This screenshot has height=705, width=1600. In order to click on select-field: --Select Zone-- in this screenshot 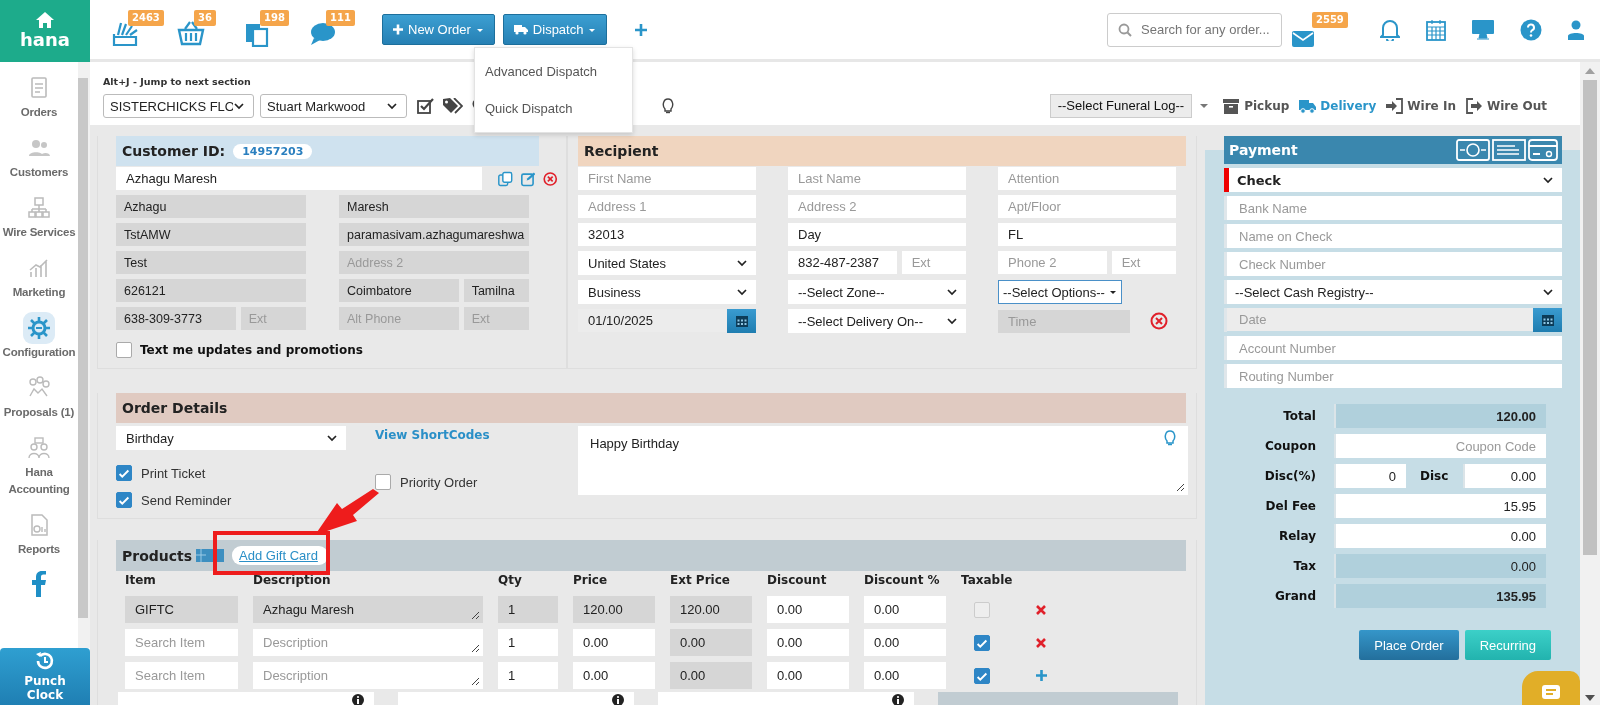, I will do `click(877, 292)`.